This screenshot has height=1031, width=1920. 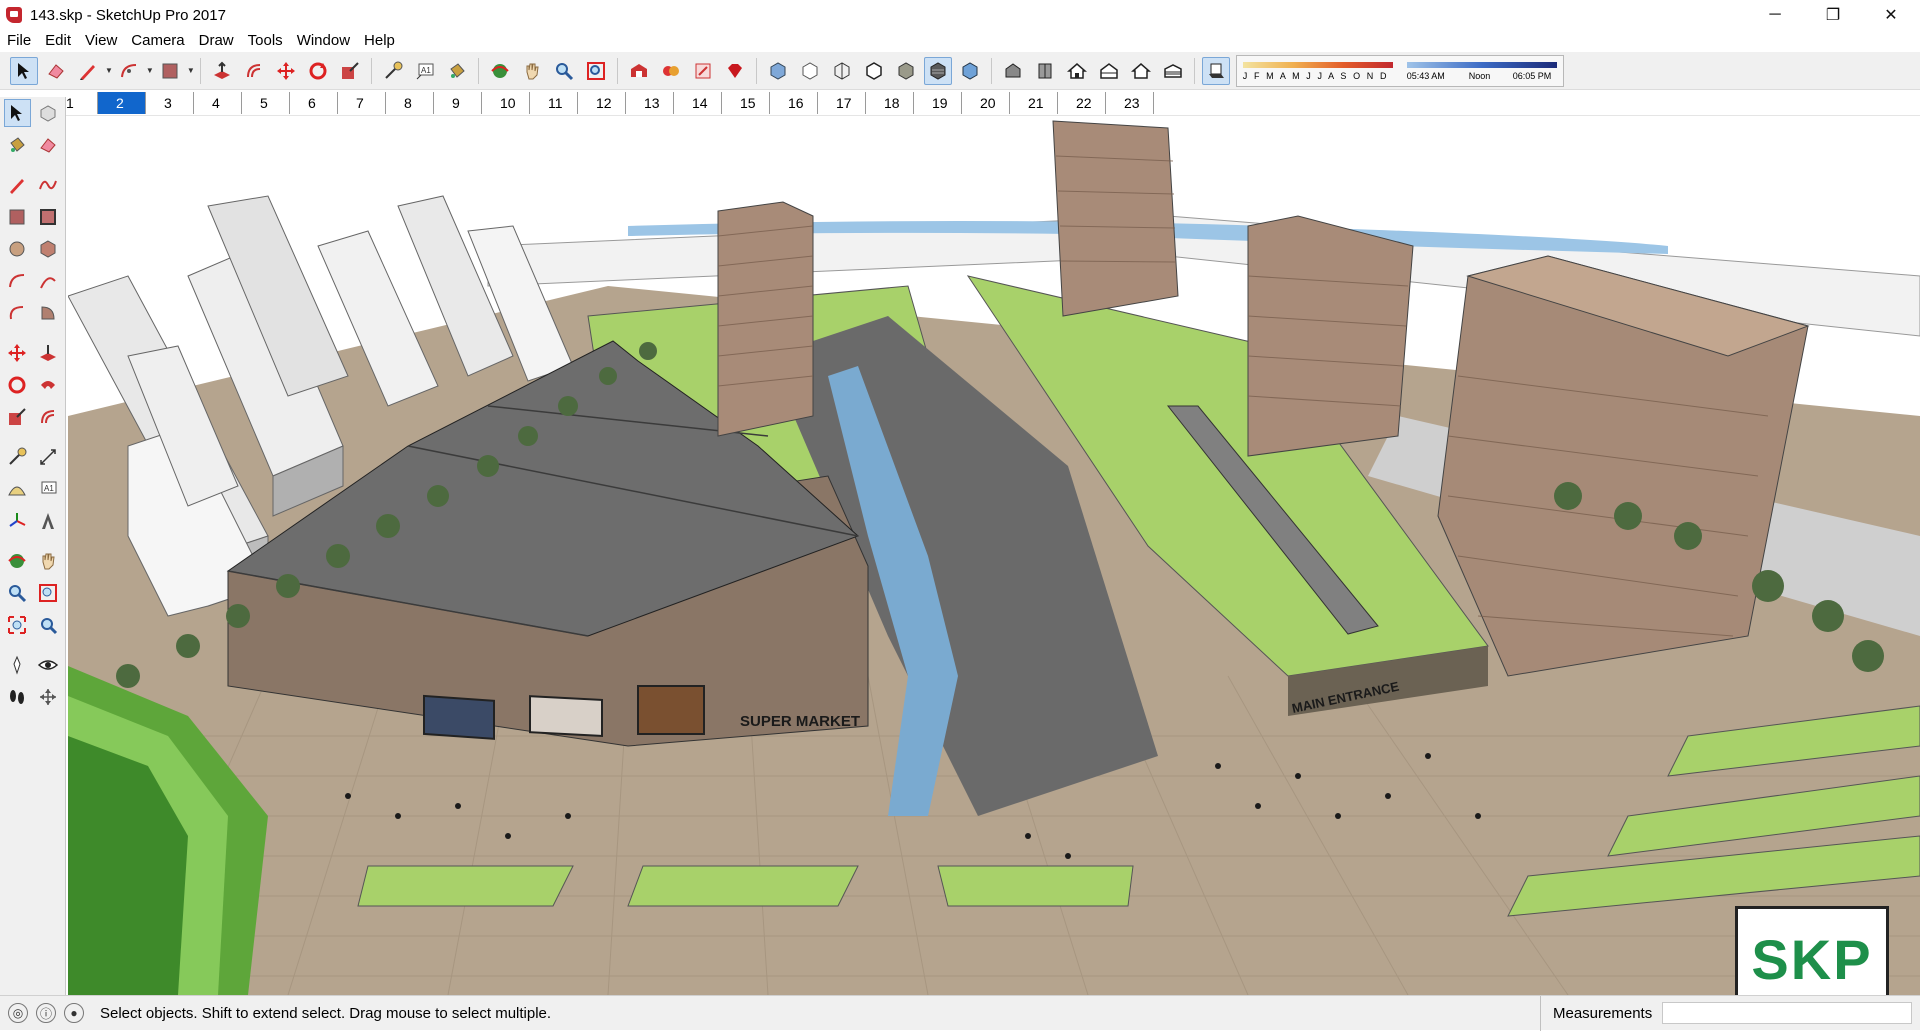 What do you see at coordinates (48, 625) in the screenshot?
I see `previous-view-tool` at bounding box center [48, 625].